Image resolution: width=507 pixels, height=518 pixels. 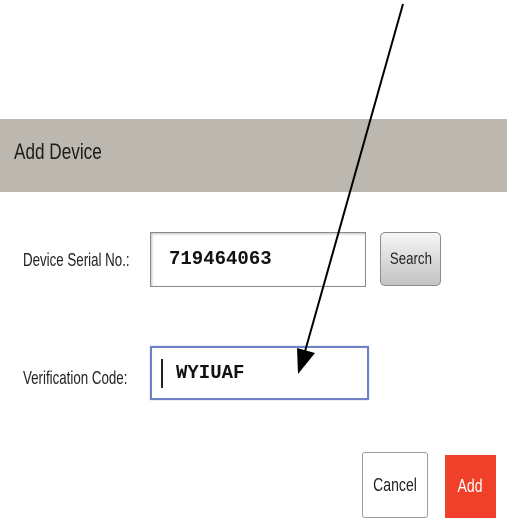 I want to click on serial-number-value: 719464063, so click(x=220, y=259).